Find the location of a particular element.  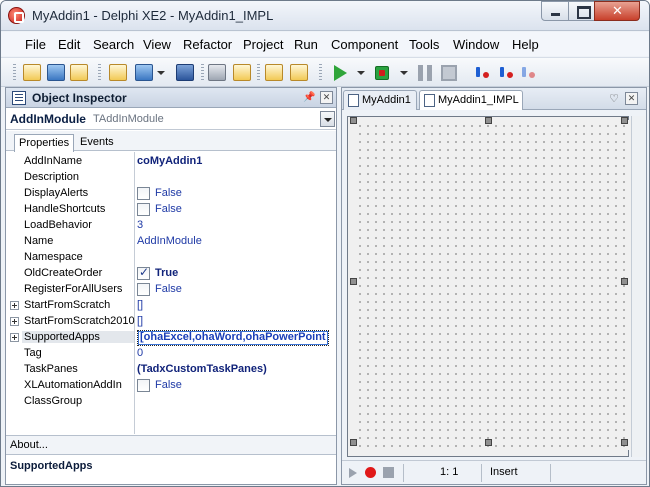

property-value: 3 is located at coordinates (140, 225).